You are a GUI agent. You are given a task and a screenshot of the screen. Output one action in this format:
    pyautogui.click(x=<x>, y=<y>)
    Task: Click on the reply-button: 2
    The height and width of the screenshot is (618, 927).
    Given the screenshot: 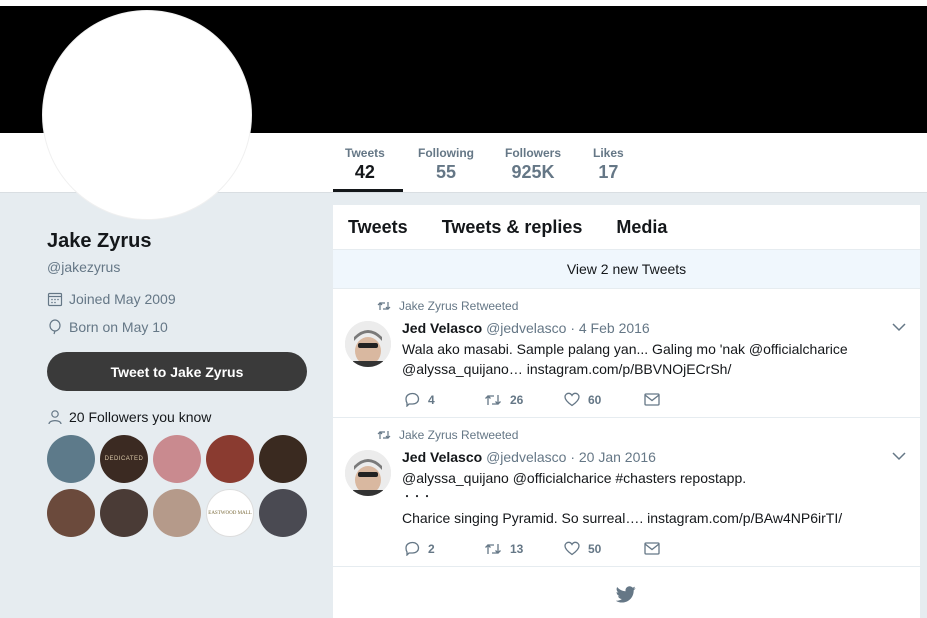 What is the action you would take?
    pyautogui.click(x=444, y=548)
    